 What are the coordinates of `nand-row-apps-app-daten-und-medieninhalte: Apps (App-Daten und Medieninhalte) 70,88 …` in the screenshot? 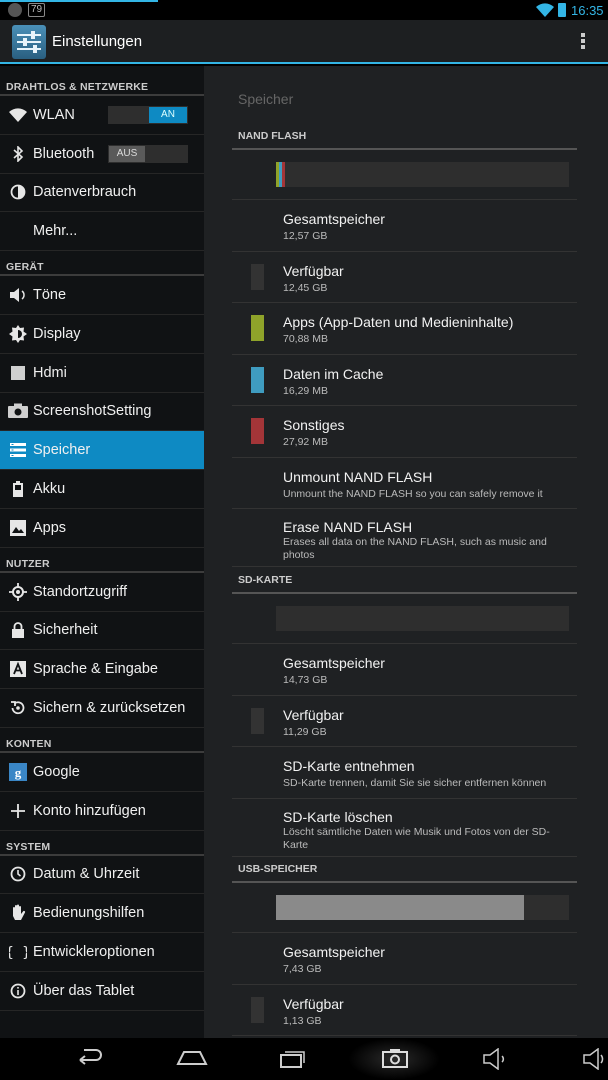 It's located at (404, 329).